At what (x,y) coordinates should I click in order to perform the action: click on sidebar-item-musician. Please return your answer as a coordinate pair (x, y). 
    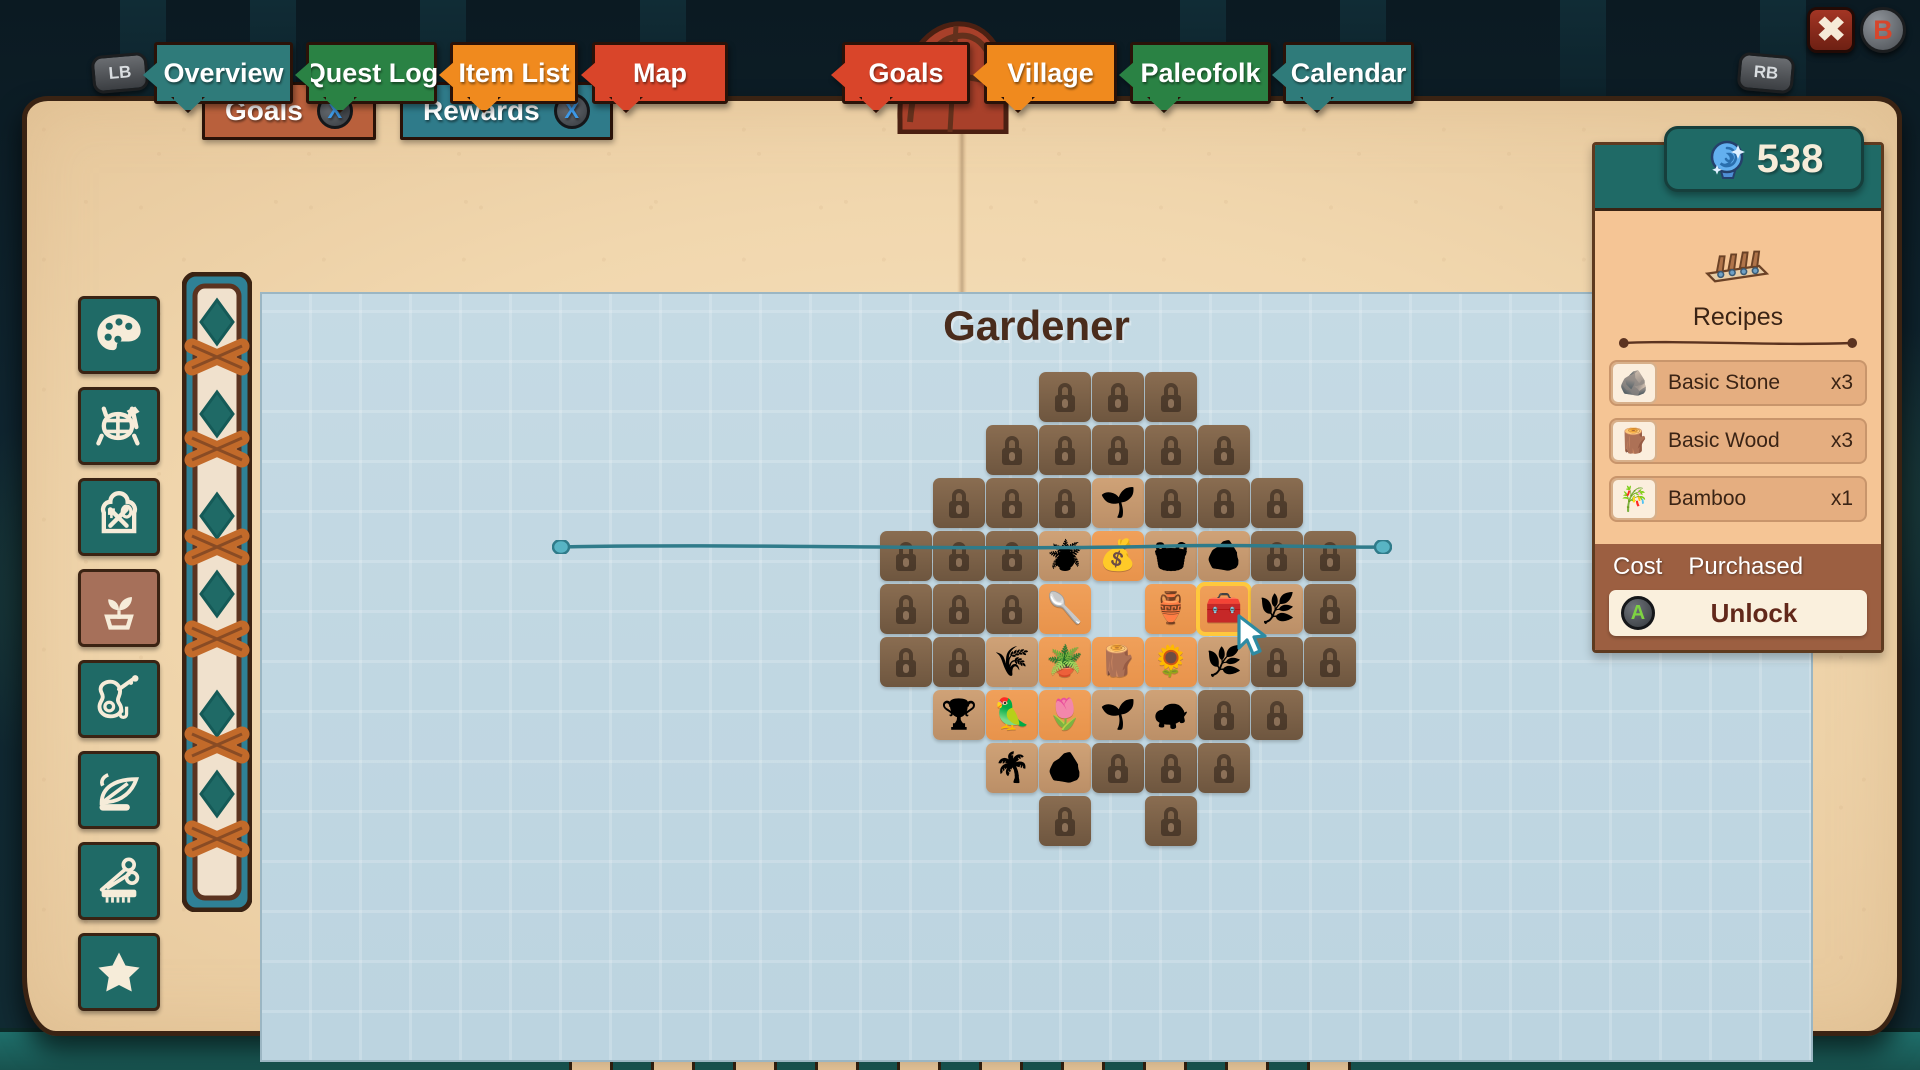
    Looking at the image, I should click on (119, 699).